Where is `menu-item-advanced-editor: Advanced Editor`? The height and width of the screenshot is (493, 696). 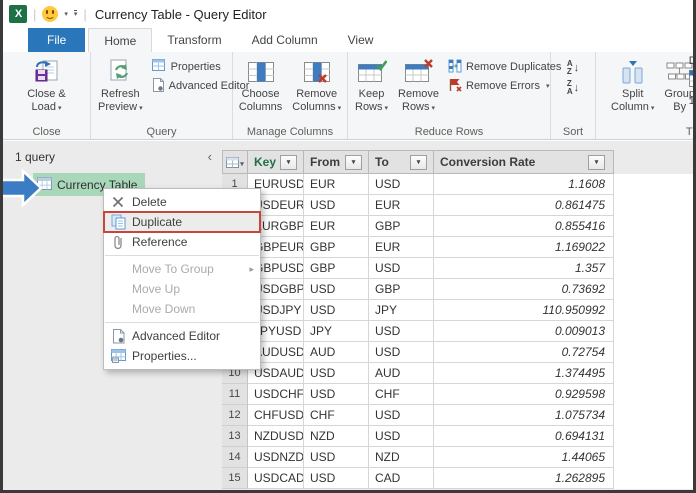
menu-item-advanced-editor: Advanced Editor is located at coordinates (182, 336).